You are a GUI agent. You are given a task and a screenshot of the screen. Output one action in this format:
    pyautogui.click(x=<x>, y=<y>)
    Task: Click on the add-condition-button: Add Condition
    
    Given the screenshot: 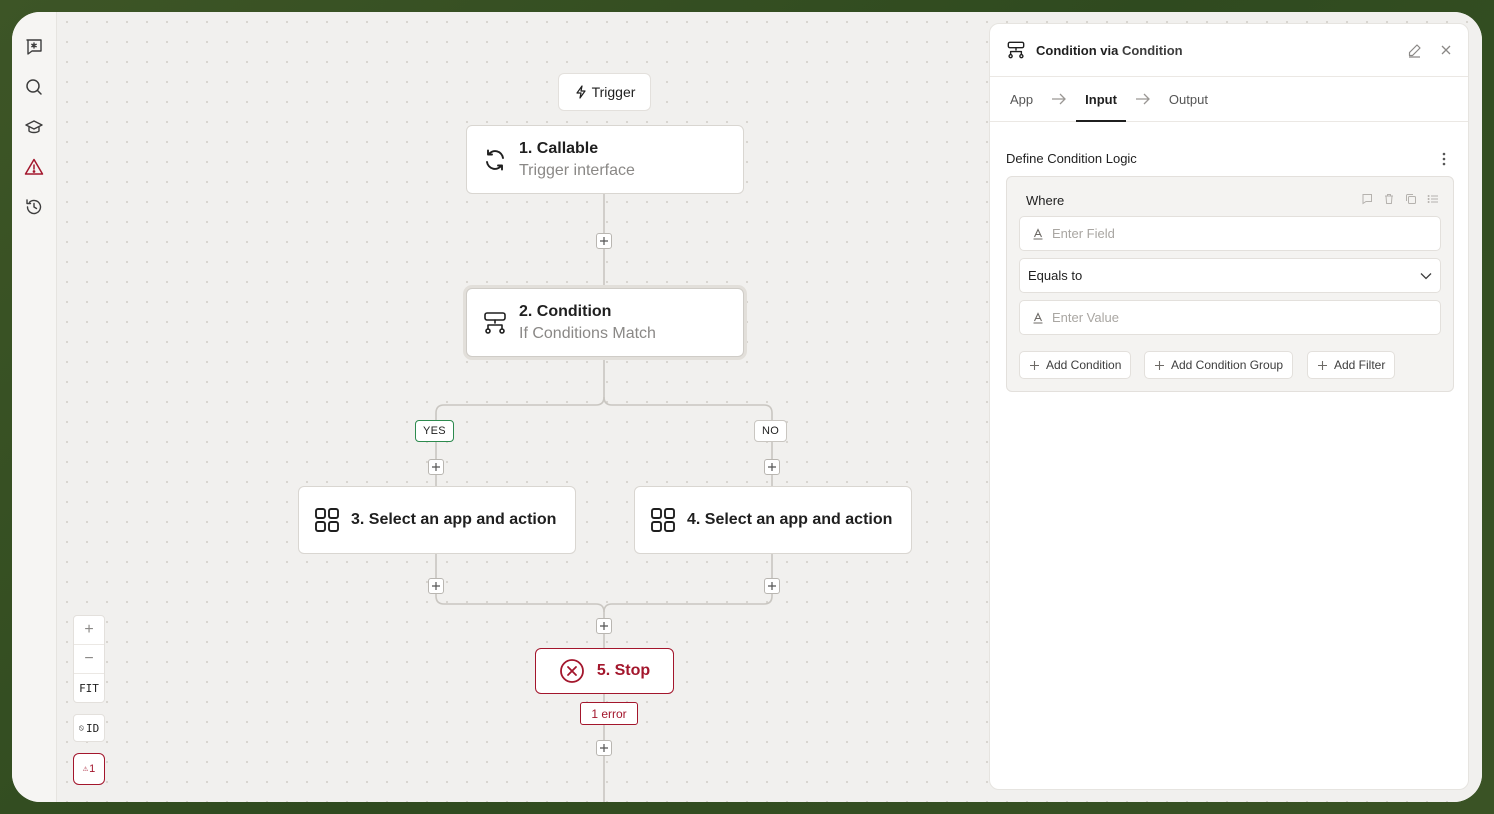 What is the action you would take?
    pyautogui.click(x=1075, y=365)
    